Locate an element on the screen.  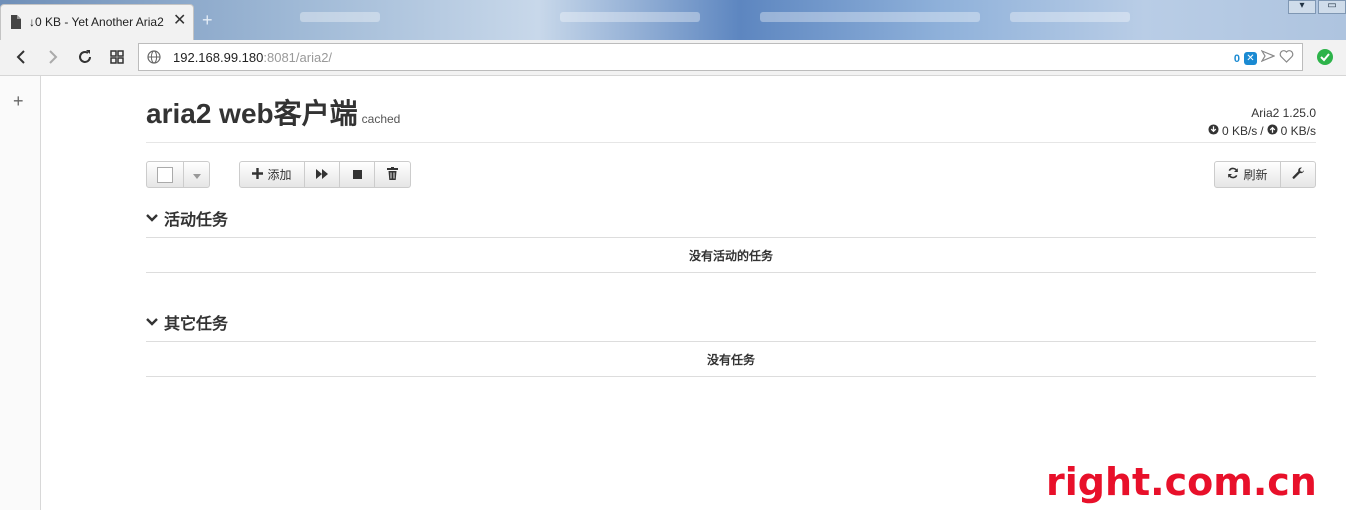
add-task-label: 添加 is located at coordinates (279, 175).